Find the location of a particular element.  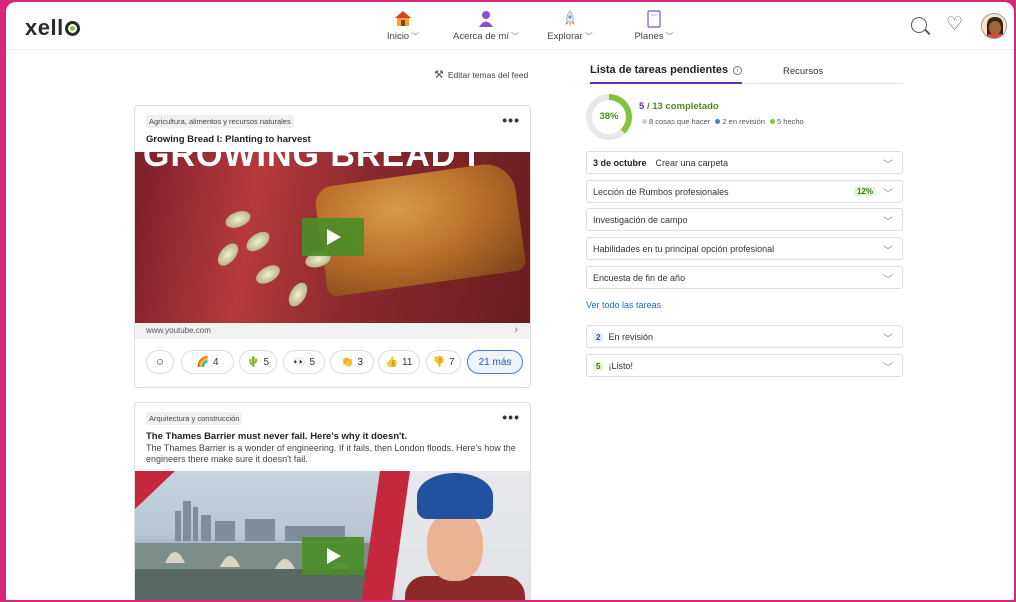

nav-planes-label: Planes is located at coordinates (649, 36).